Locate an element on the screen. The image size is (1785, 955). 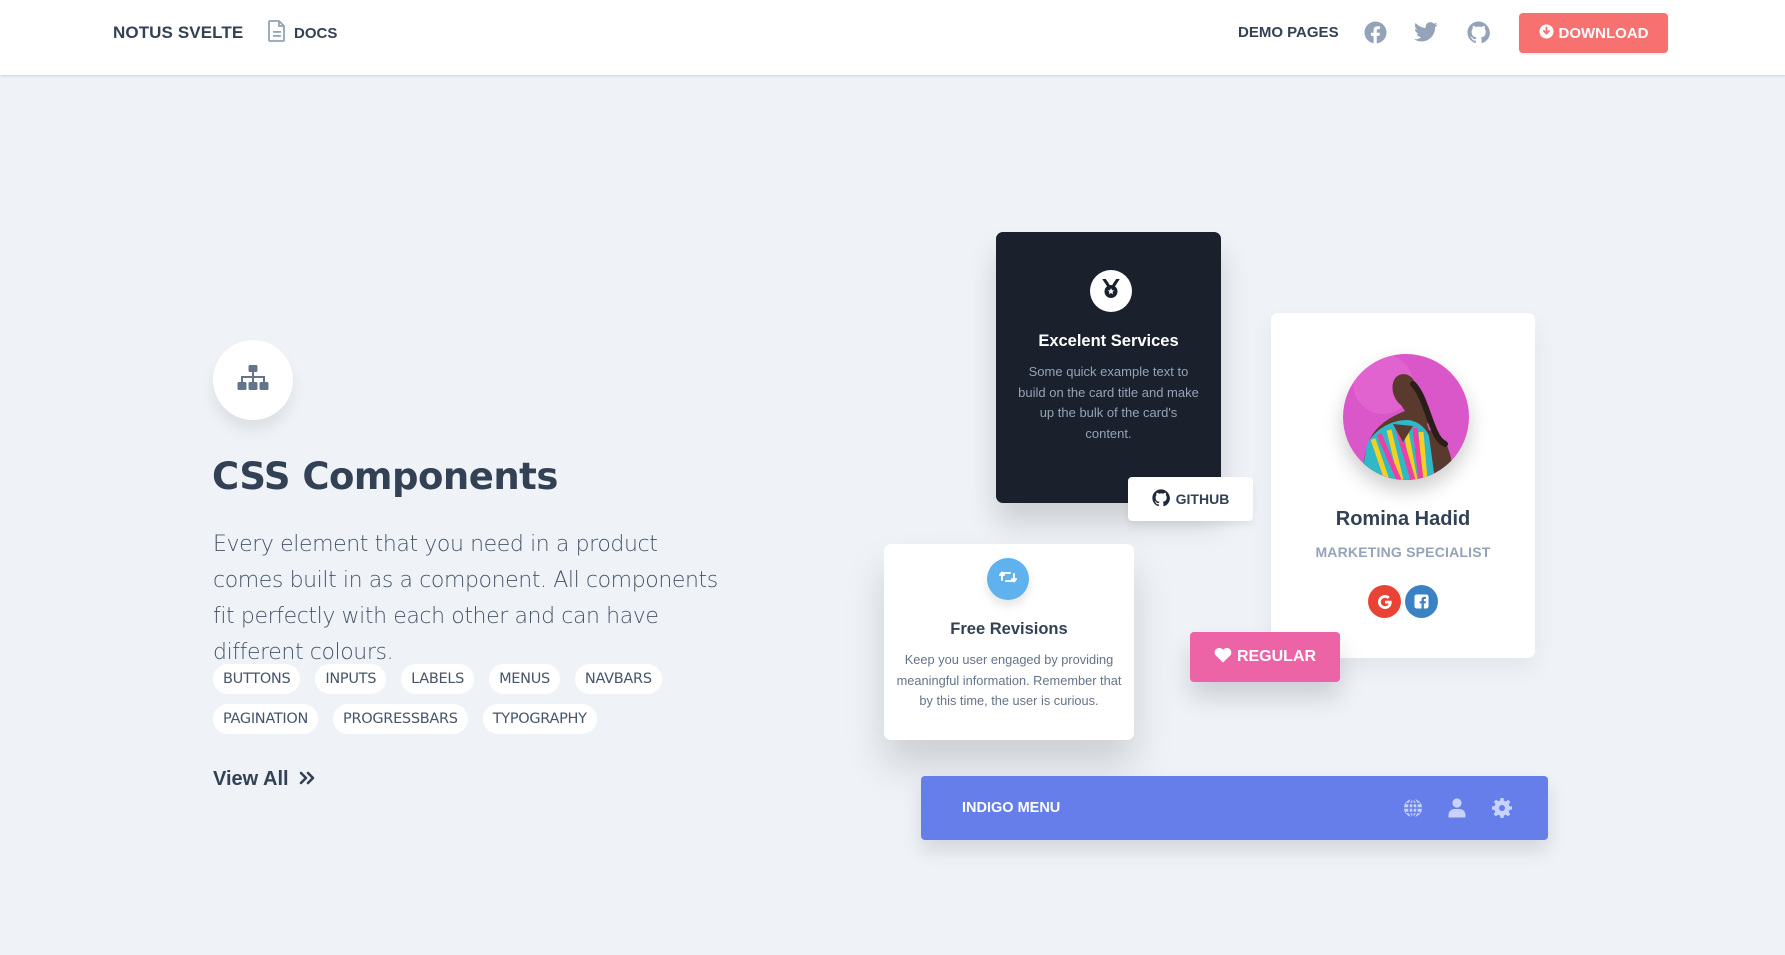
file-text-icon is located at coordinates (277, 33).